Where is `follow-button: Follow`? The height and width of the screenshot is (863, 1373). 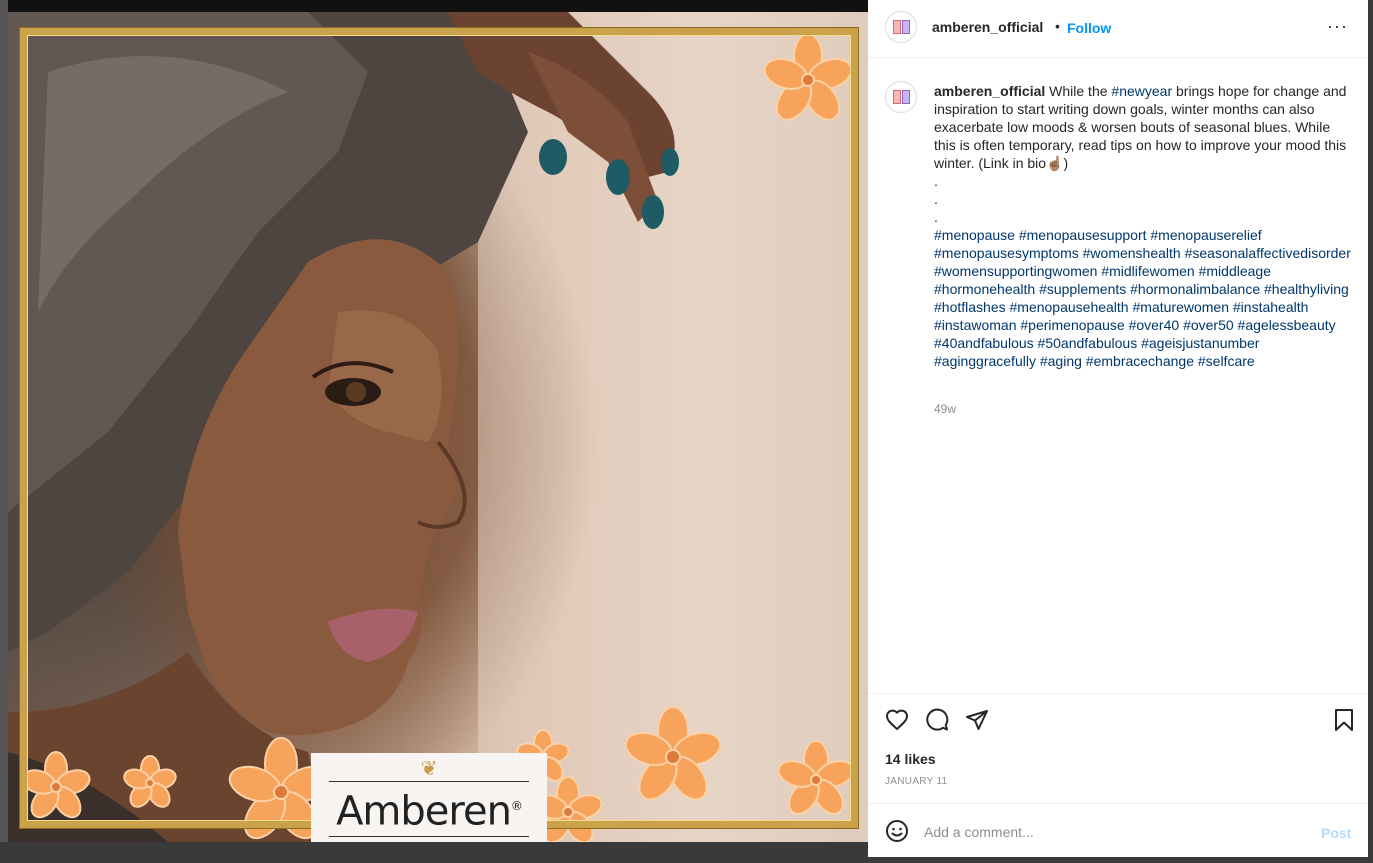
follow-button: Follow is located at coordinates (1089, 28).